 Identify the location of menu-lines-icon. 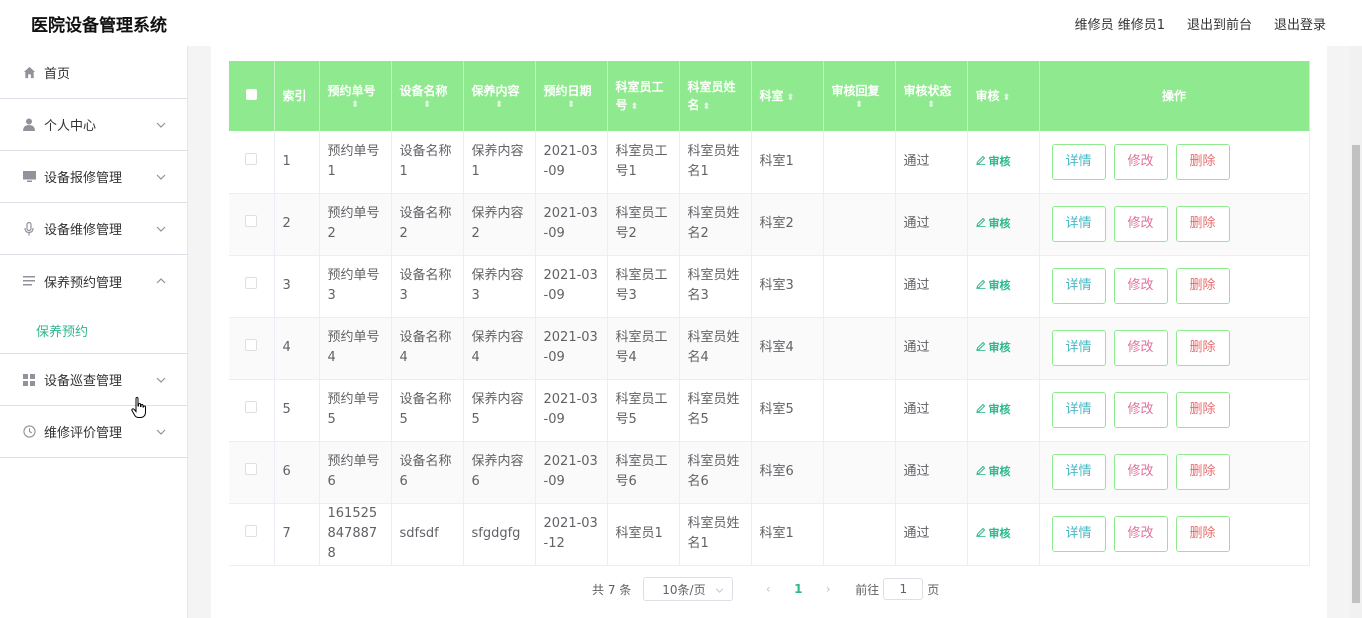
(29, 281).